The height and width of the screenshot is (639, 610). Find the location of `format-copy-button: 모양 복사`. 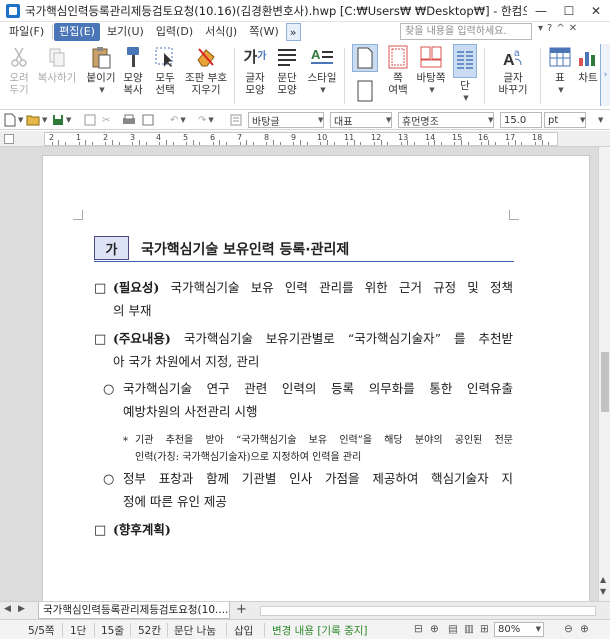

format-copy-button: 모양 복사 is located at coordinates (133, 75).